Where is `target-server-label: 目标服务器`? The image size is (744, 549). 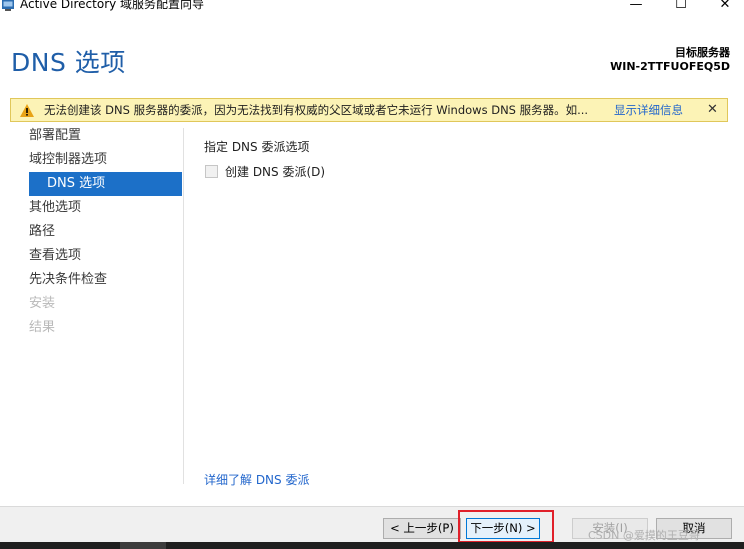 target-server-label: 目标服务器 is located at coordinates (702, 52).